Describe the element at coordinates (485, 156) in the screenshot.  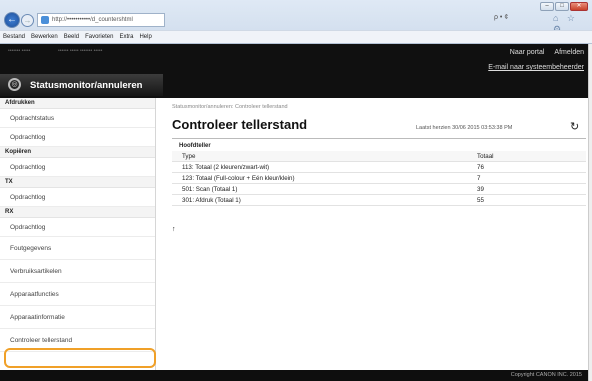
I see `column-header-total: Totaal` at that location.